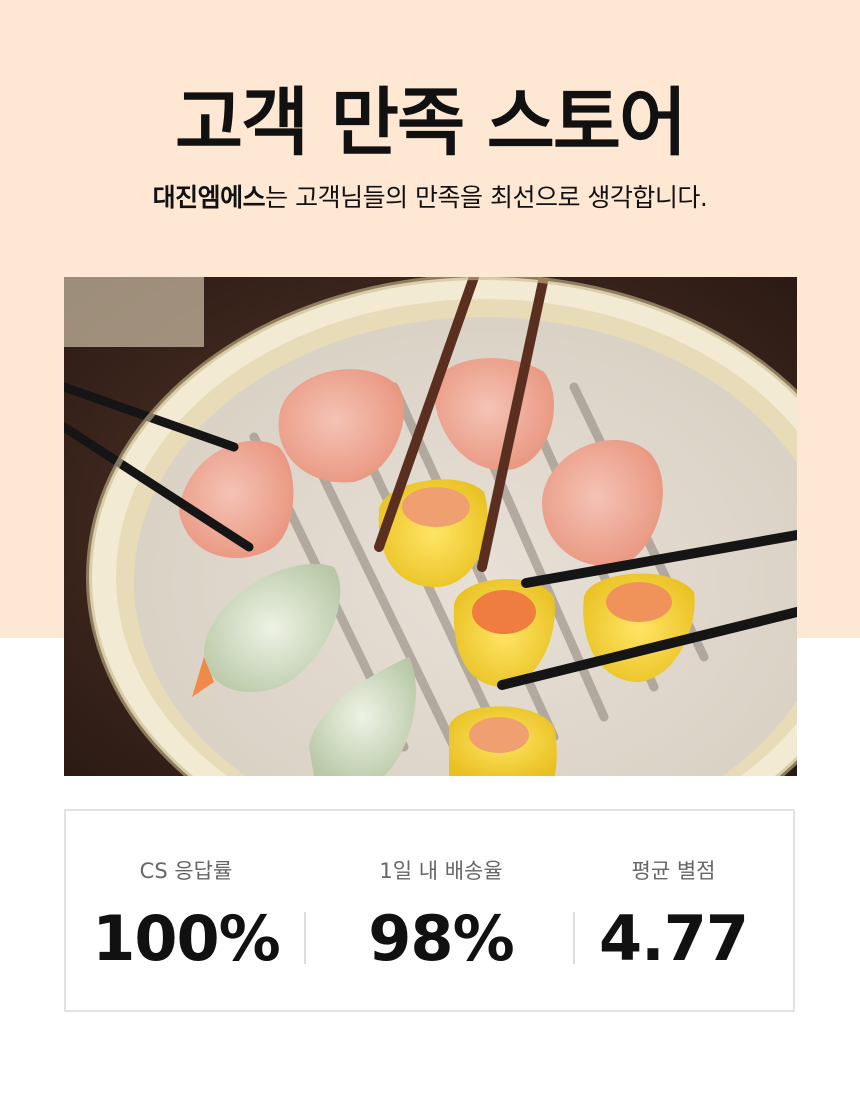  I want to click on stat-value: 98%, so click(441, 938).